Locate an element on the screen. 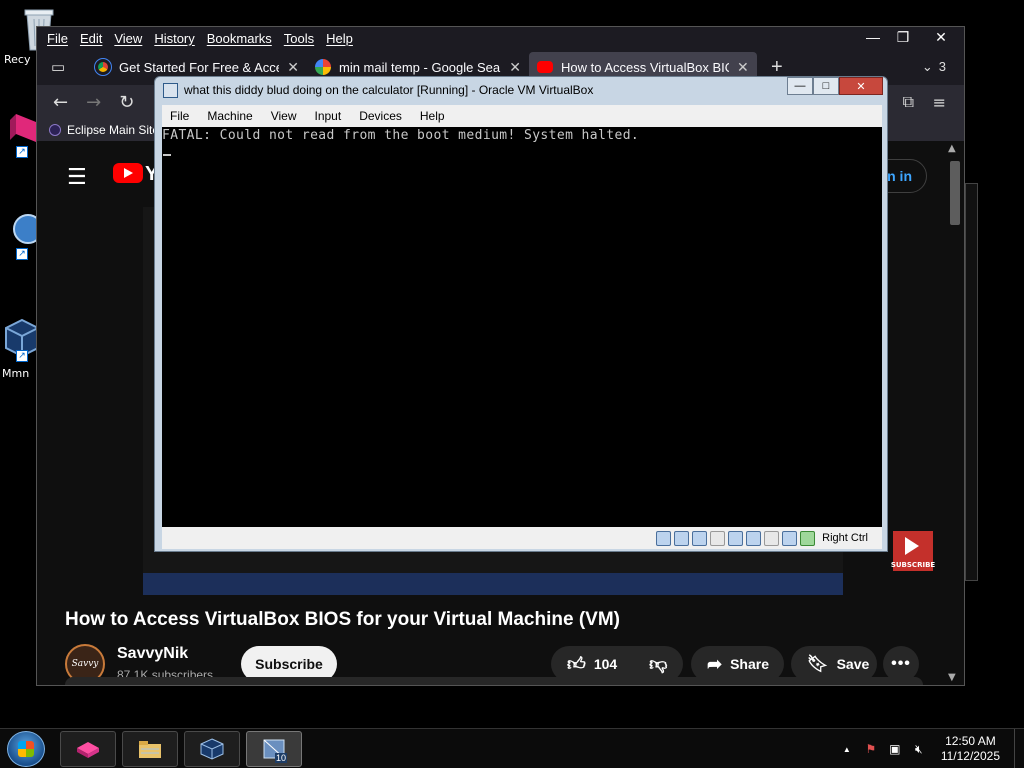 The width and height of the screenshot is (1024, 768). hamburger-menu-icon: ≡ is located at coordinates (939, 102).